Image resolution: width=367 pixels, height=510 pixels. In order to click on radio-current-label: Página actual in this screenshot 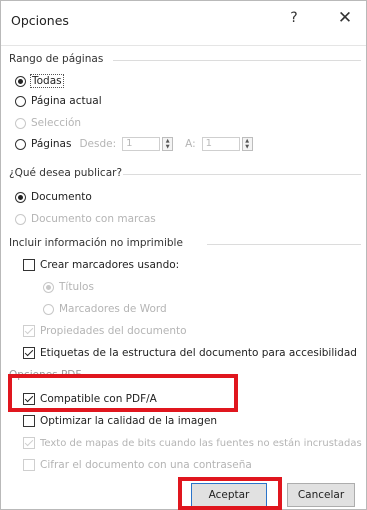, I will do `click(66, 101)`.